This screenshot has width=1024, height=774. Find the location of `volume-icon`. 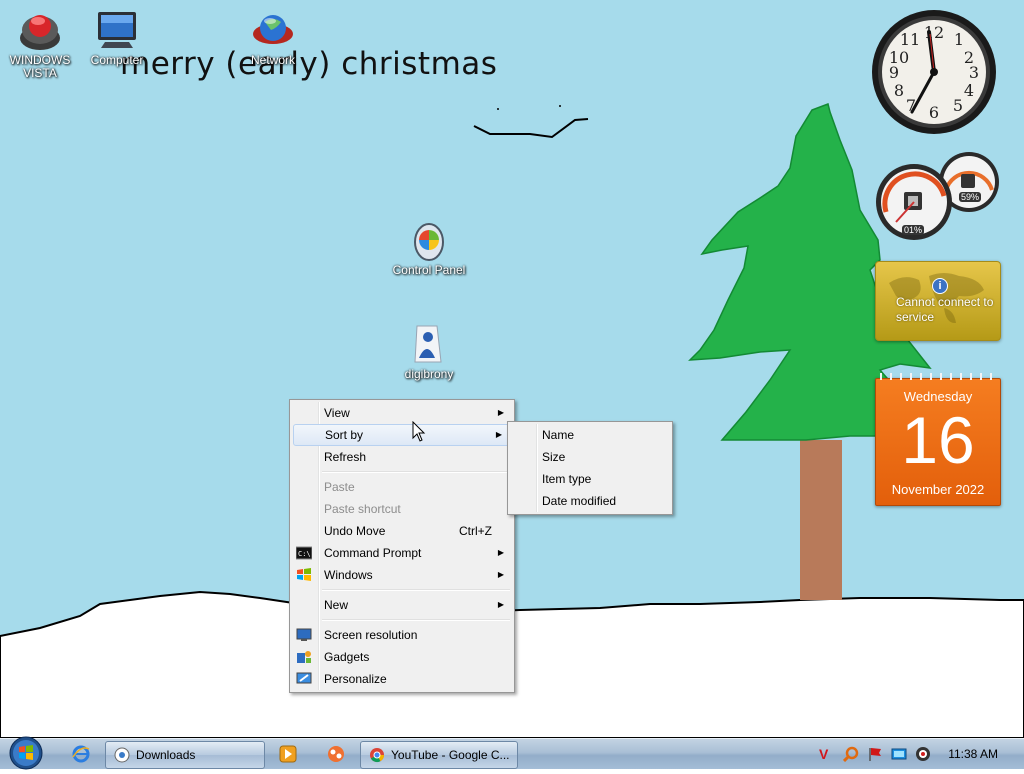

volume-icon is located at coordinates (923, 754).